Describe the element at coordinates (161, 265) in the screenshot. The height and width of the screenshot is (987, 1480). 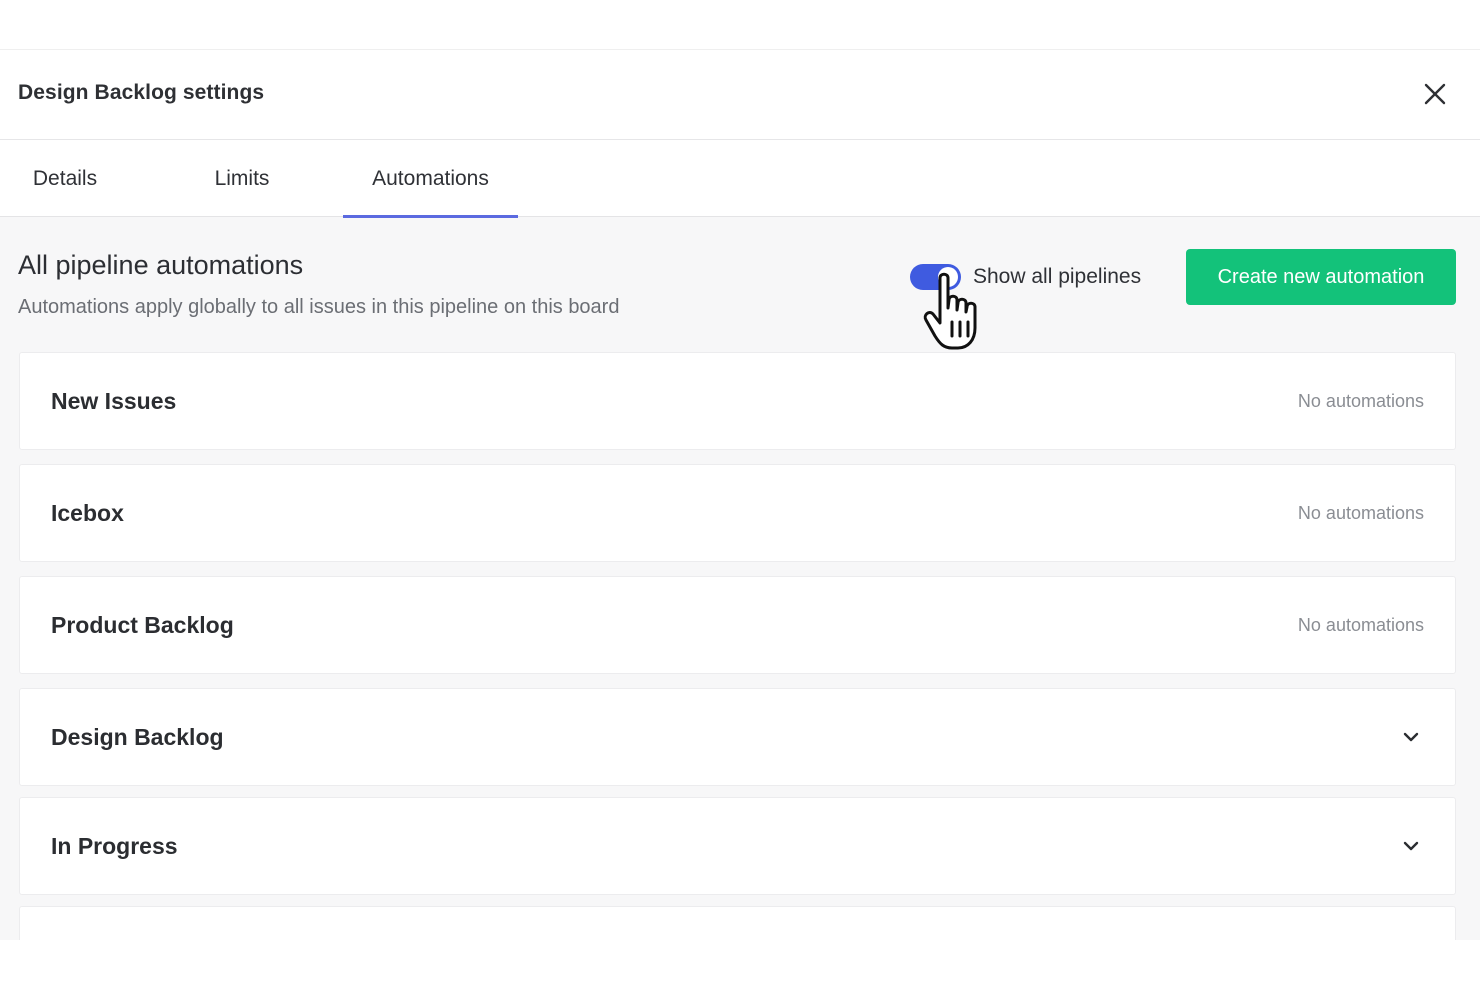
I see `section-title: All pipeline automations` at that location.